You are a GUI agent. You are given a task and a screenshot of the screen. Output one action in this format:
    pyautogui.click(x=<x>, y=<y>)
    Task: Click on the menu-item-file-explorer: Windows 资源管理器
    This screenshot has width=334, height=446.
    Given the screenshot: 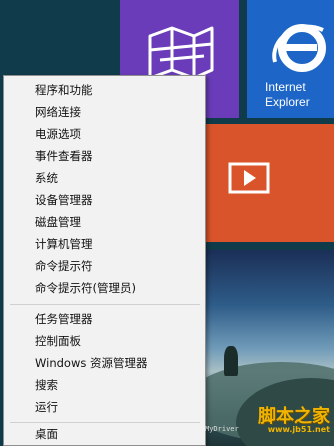 What is the action you would take?
    pyautogui.click(x=104, y=363)
    